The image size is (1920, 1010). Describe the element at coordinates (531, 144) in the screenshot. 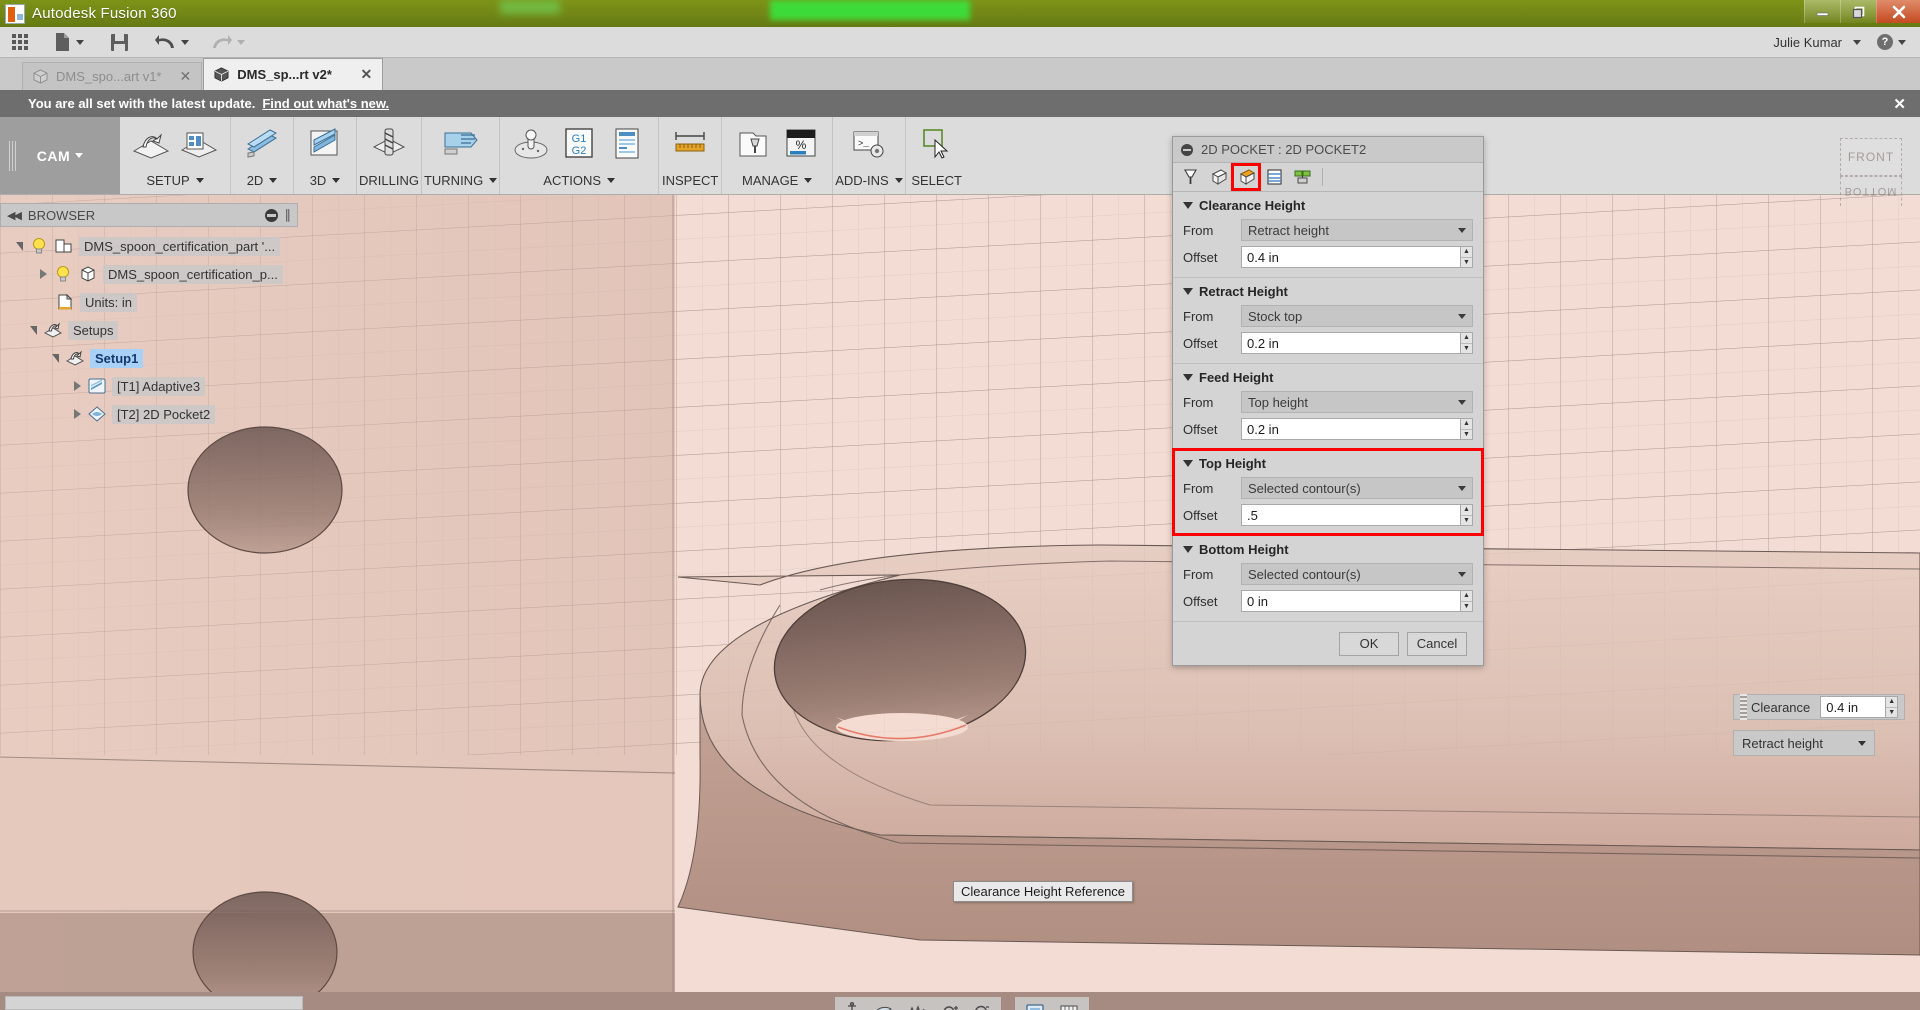

I see `simulate-icon` at that location.